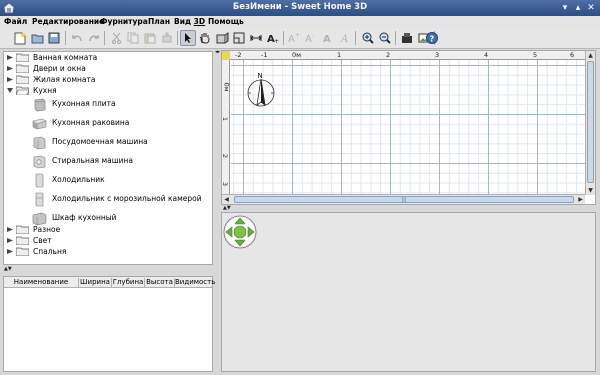 Image resolution: width=600 pixels, height=375 pixels. I want to click on new-file-button, so click(20, 38).